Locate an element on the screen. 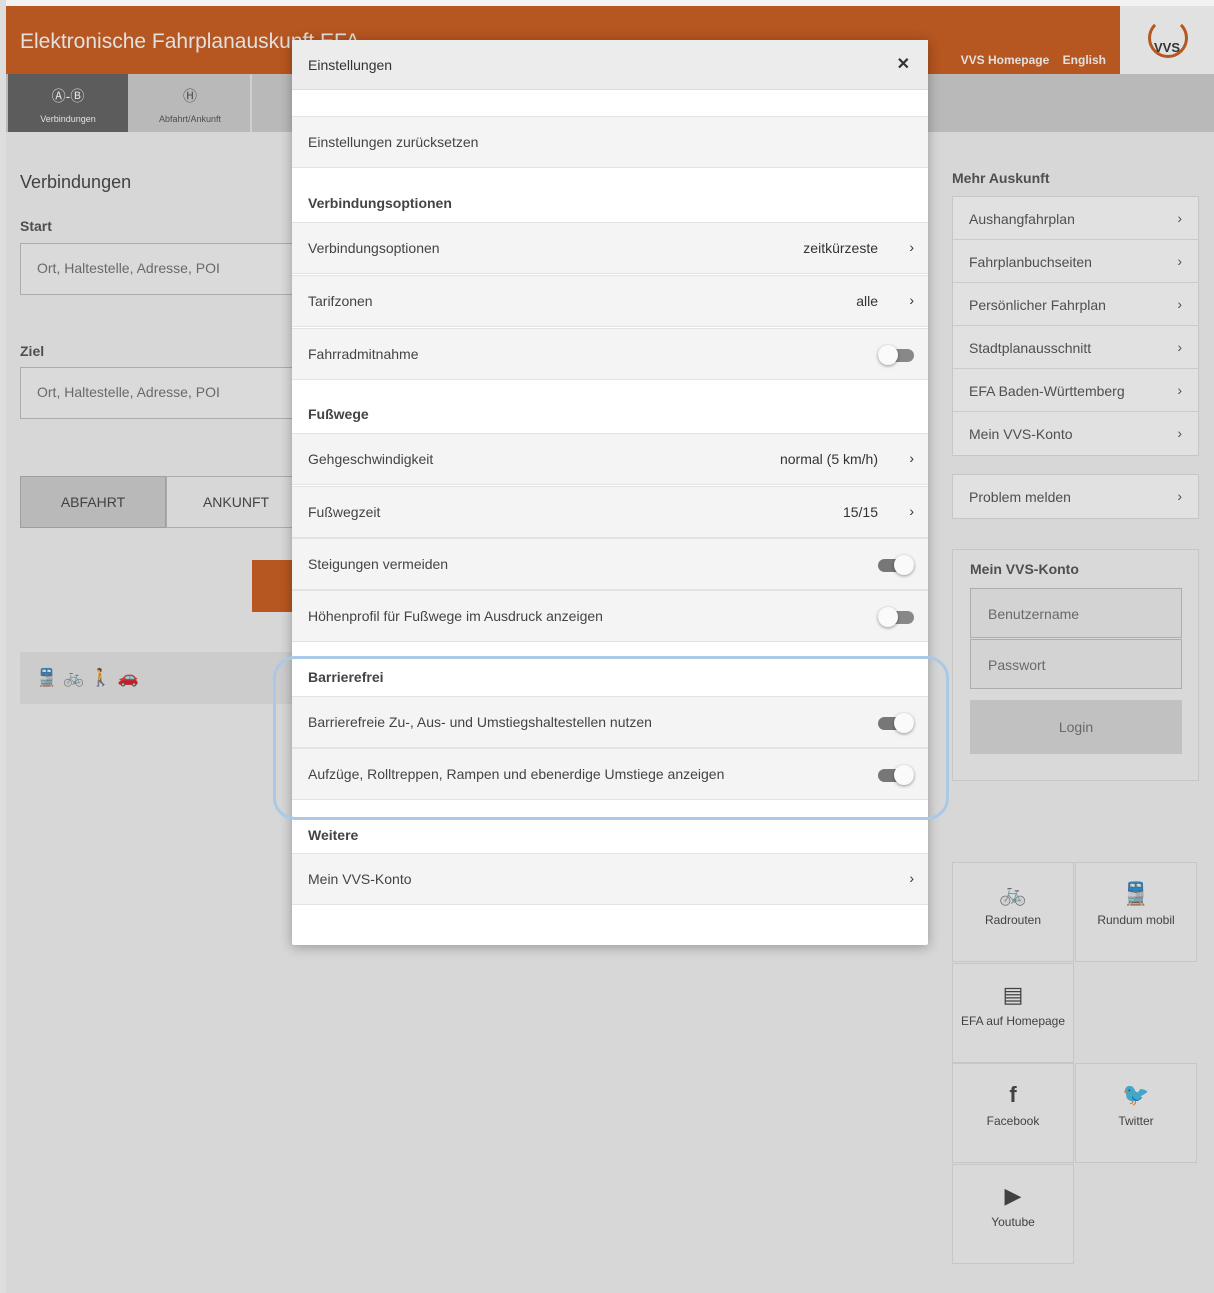 The width and height of the screenshot is (1214, 1293). hoehenprofil-toggle is located at coordinates (896, 617).